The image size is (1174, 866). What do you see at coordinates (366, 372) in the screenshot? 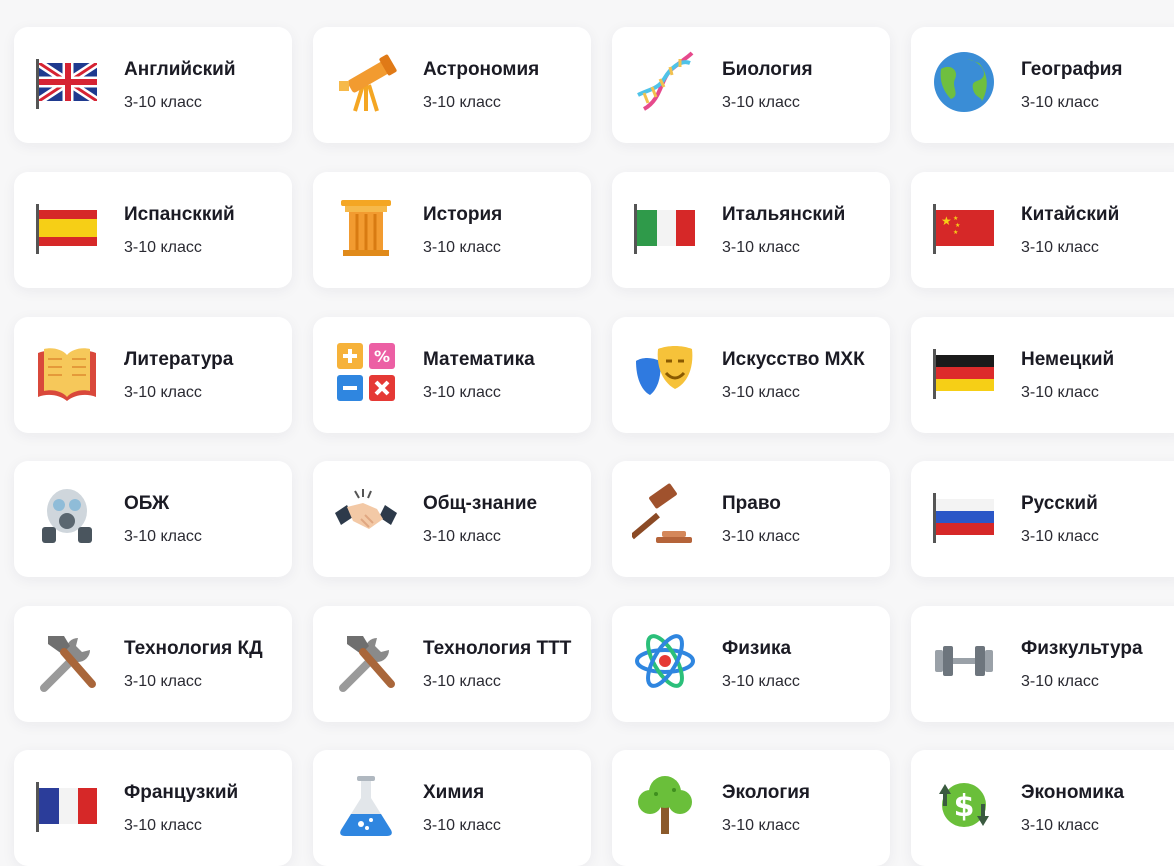
I see `math-operators-icon: %` at bounding box center [366, 372].